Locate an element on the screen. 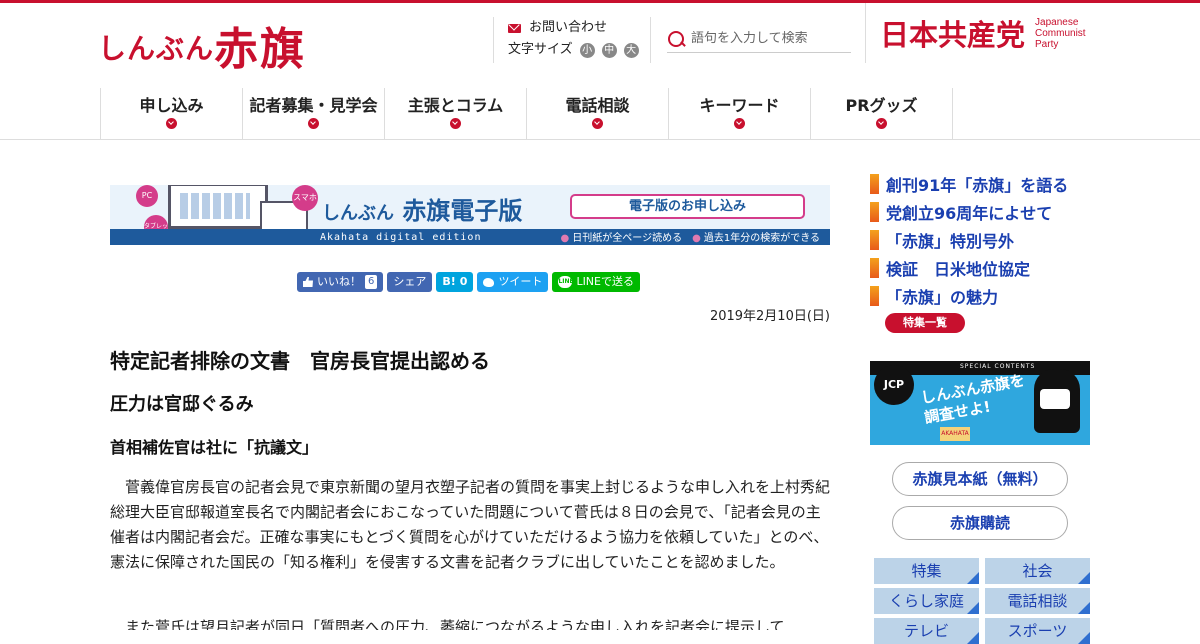 Image resolution: width=1200 pixels, height=644 pixels. nav-item-pr-goods: PRグッズ is located at coordinates (882, 113).